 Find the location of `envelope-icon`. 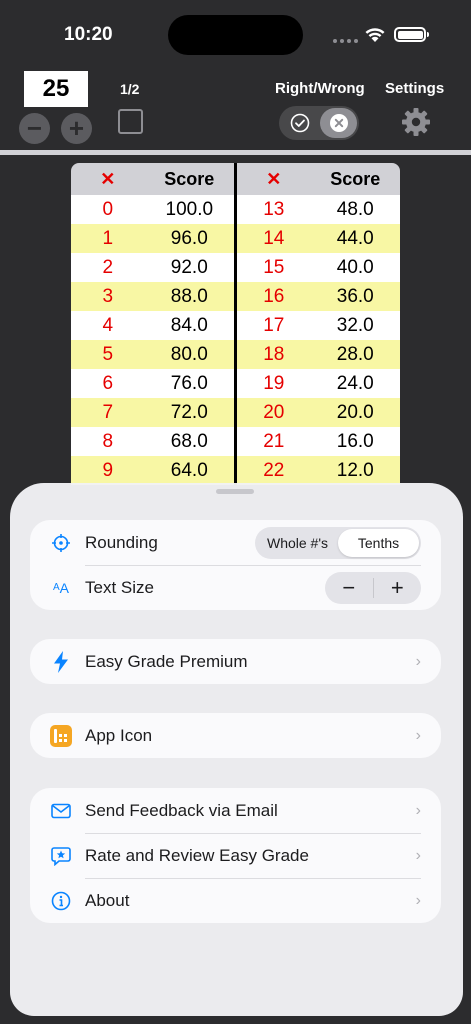

envelope-icon is located at coordinates (61, 811).